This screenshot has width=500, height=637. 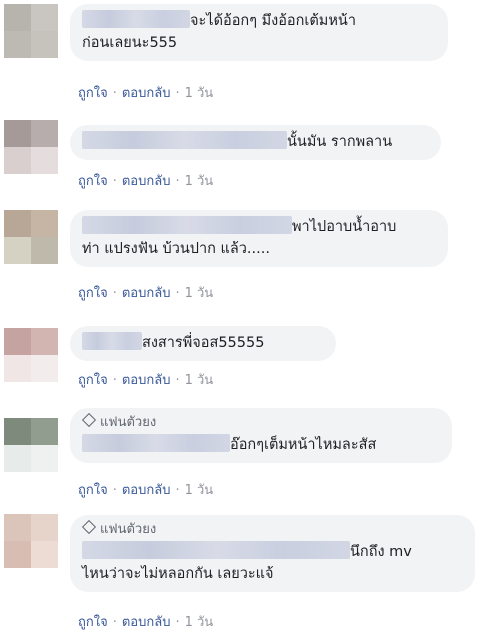 I want to click on comment-bubble: จะได้อ้อกๆ มึงอ้อกเต้มหน้า ก่อนเลยนะ555, so click(x=259, y=32).